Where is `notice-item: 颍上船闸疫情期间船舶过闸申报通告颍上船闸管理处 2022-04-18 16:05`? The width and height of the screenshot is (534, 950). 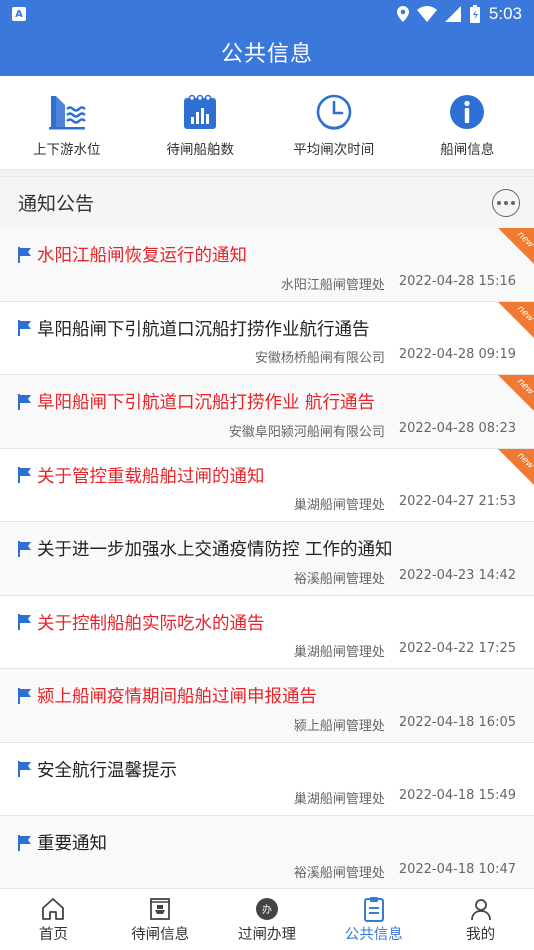
notice-item: 颍上船闸疫情期间船舶过闸申报通告颍上船闸管理处 2022-04-18 16:05 is located at coordinates (267, 706).